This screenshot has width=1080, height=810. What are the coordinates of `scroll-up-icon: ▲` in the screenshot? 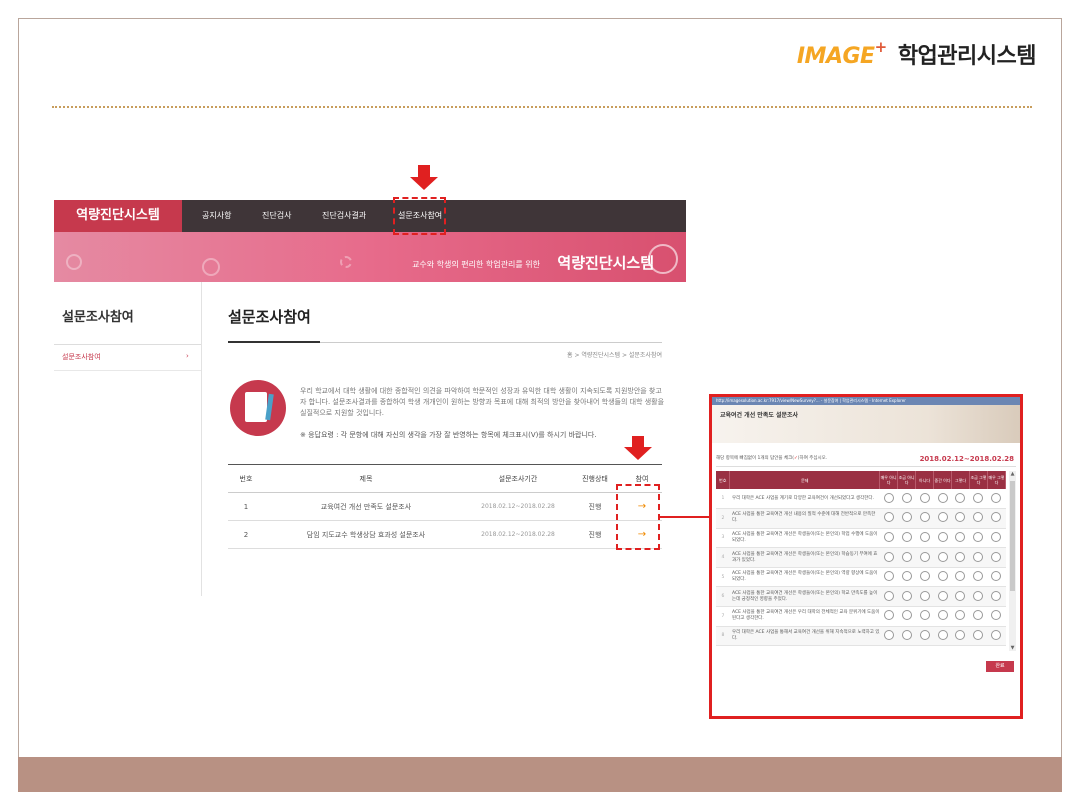 It's located at (1012, 474).